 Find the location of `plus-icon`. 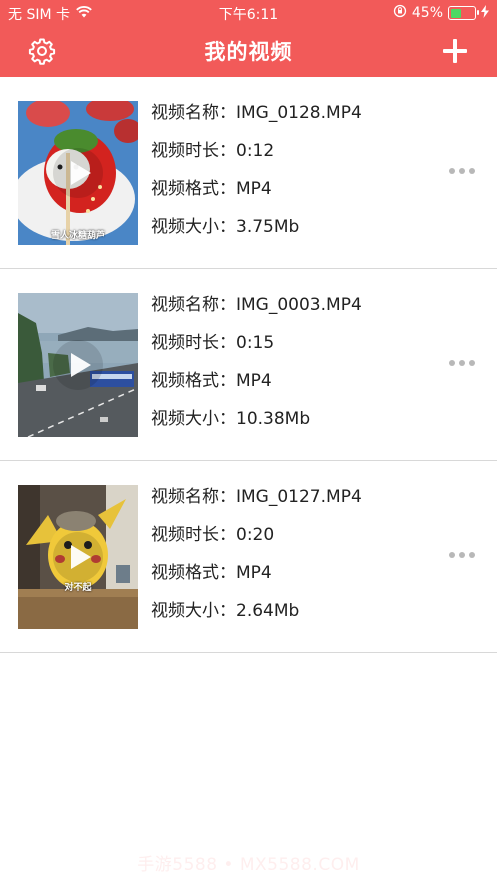

plus-icon is located at coordinates (455, 51).